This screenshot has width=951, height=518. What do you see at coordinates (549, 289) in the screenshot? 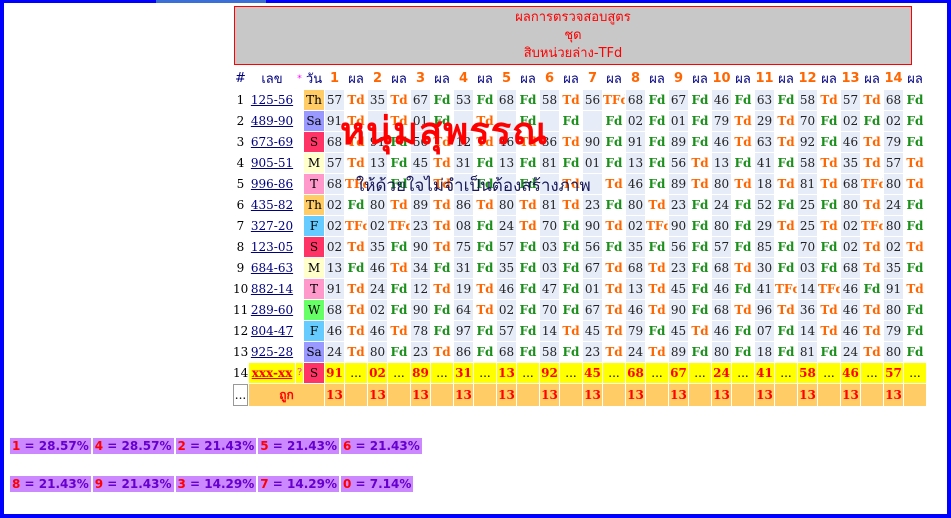
I see `value-cell: 47` at bounding box center [549, 289].